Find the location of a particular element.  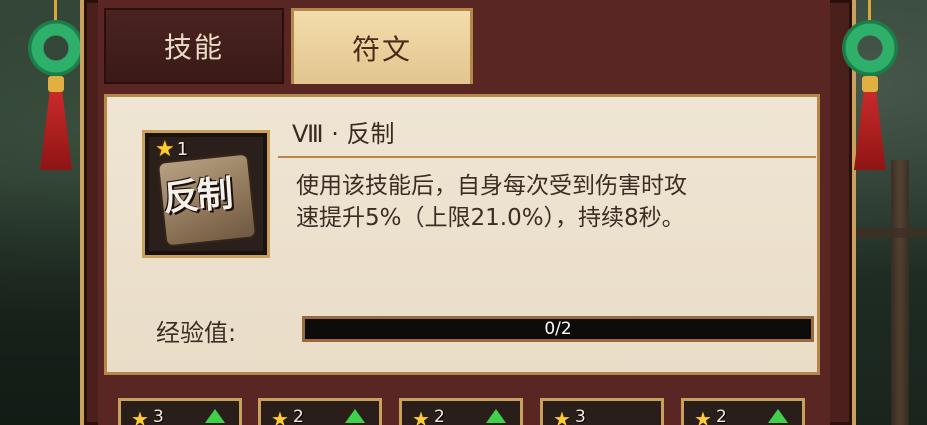

experience-bar: 0/2 is located at coordinates (558, 329).